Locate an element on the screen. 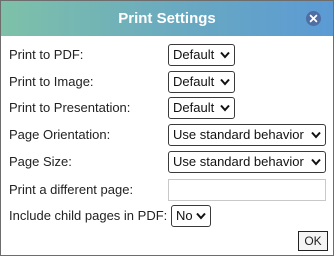 This screenshot has height=256, width=334. print-presentation-row: Print to Presentation: Default is located at coordinates (169, 108).